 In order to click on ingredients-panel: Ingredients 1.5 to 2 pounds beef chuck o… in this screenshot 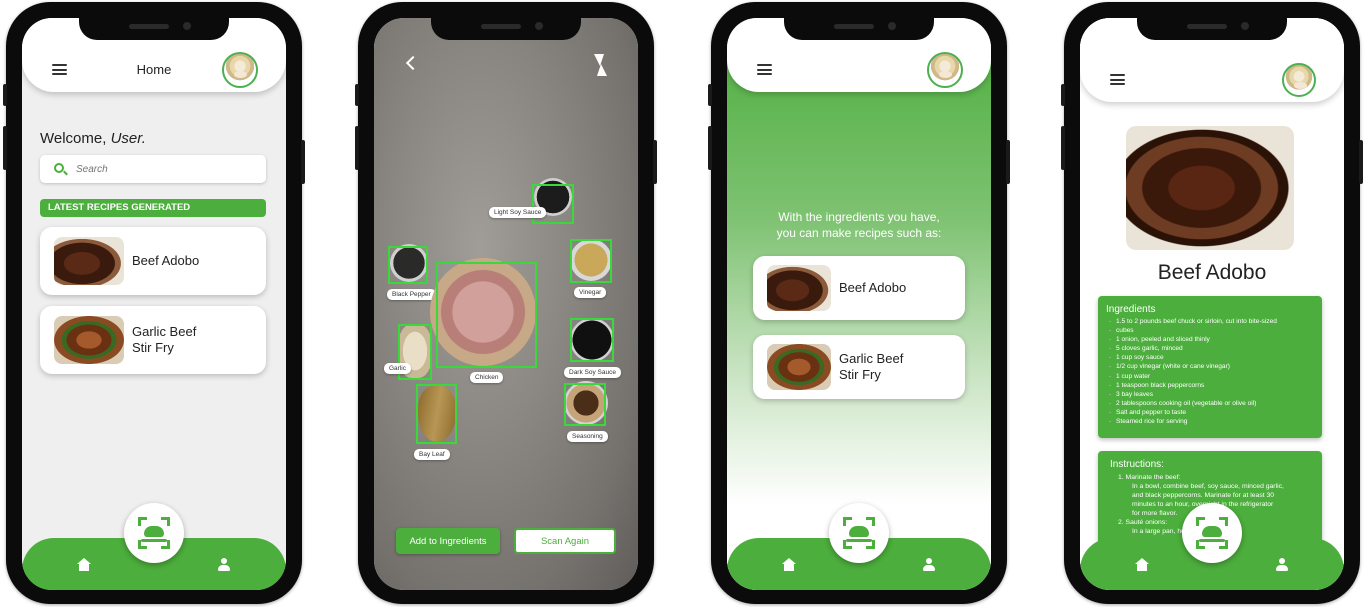, I will do `click(1210, 367)`.